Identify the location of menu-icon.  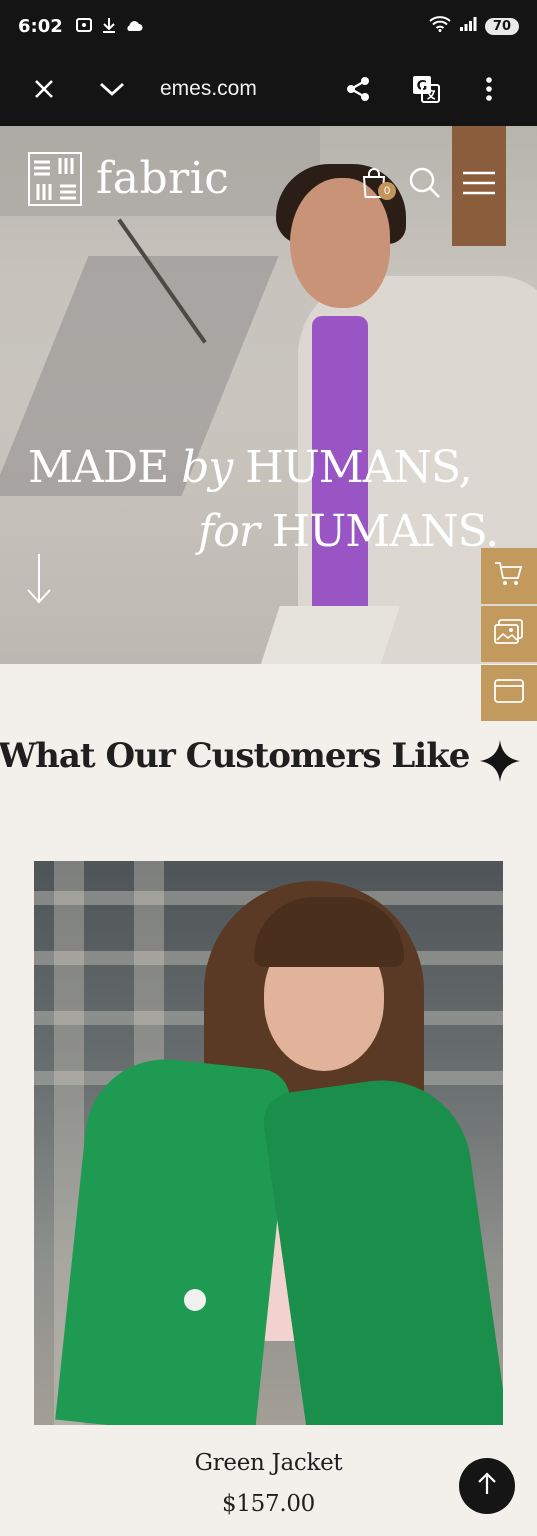
(479, 185).